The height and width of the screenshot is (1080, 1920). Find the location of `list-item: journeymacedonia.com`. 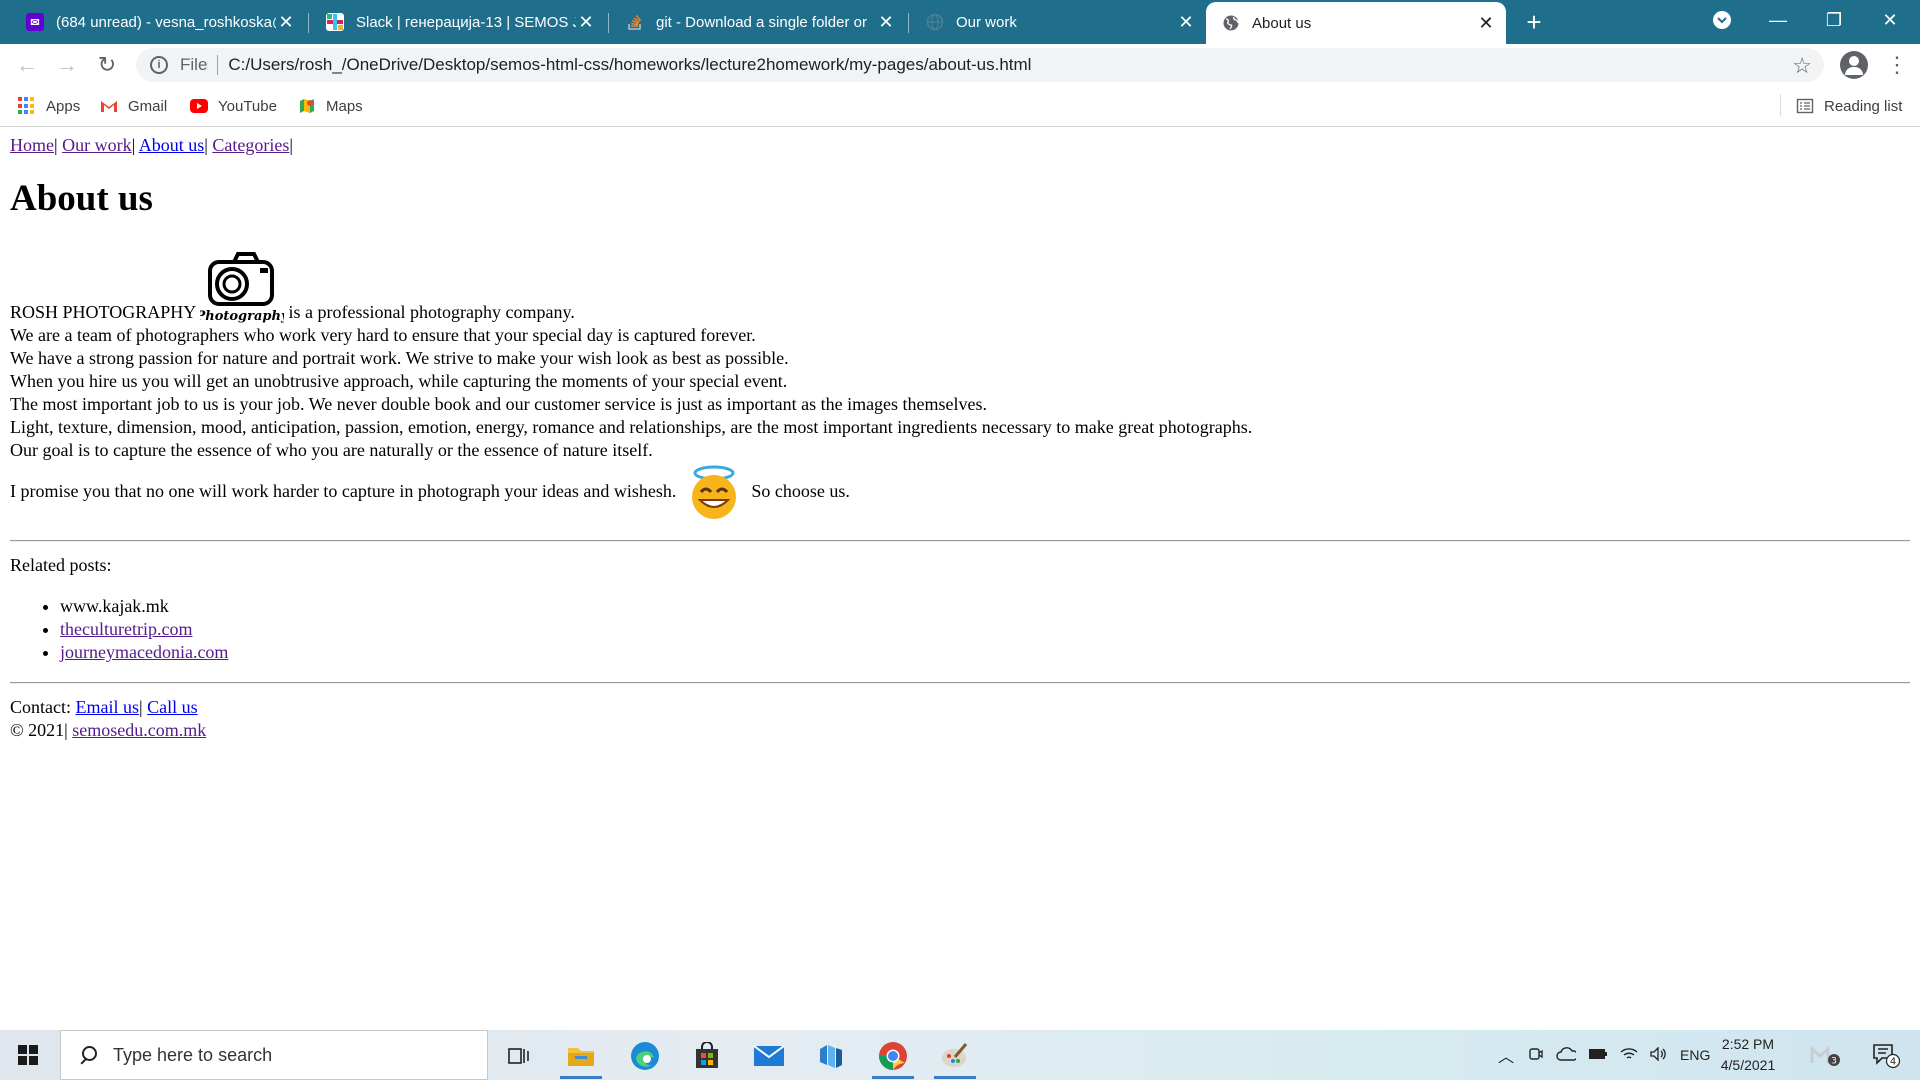

list-item: journeymacedonia.com is located at coordinates (985, 652).